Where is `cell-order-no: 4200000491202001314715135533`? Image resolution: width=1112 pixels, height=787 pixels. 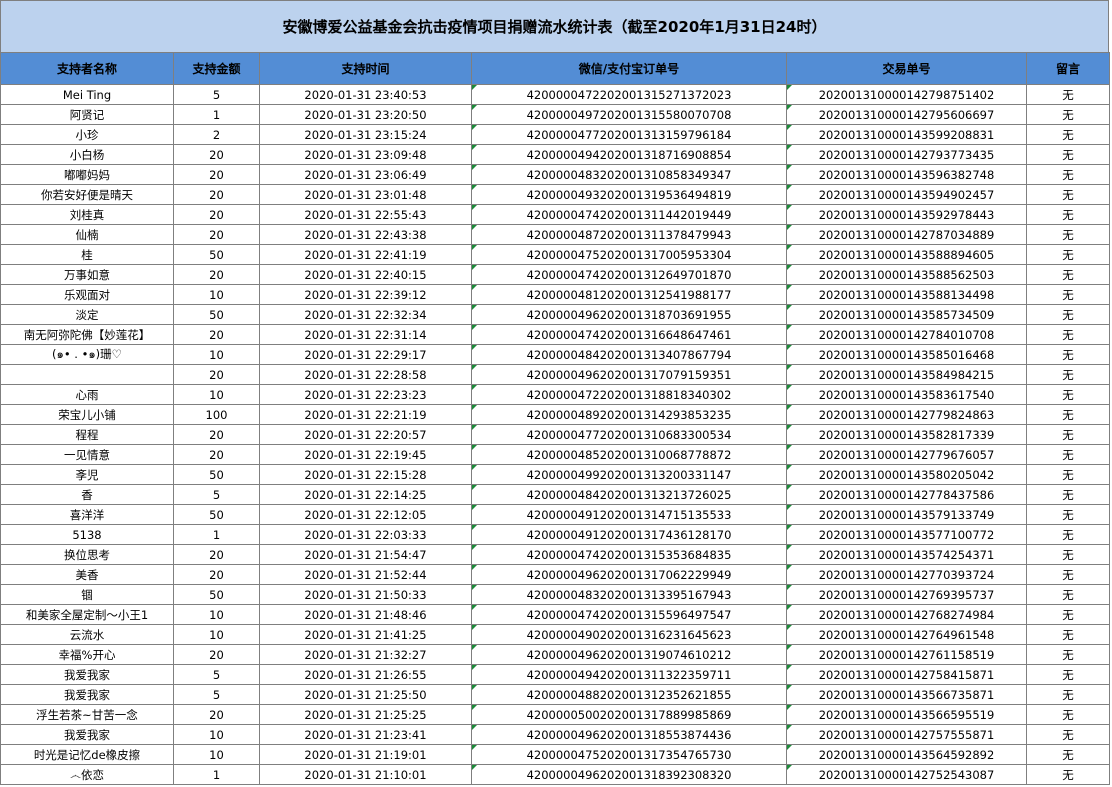 cell-order-no: 4200000491202001314715135533 is located at coordinates (629, 514).